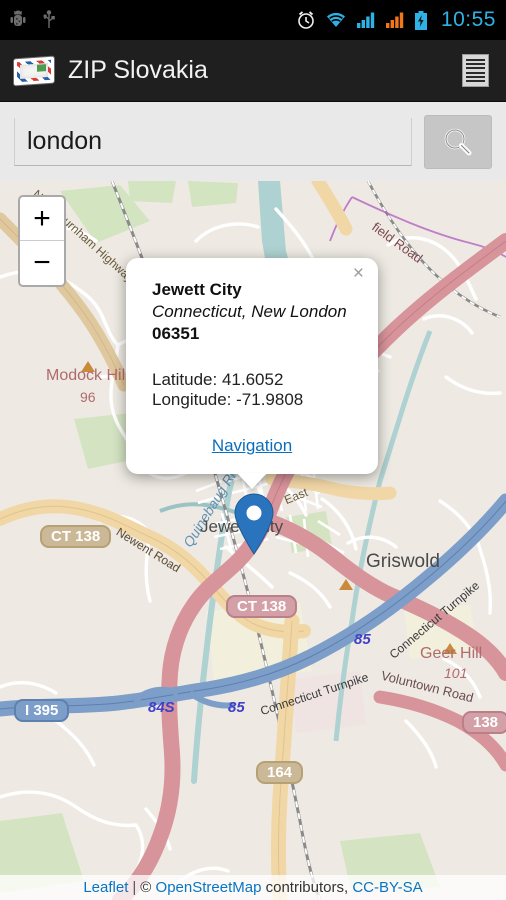 Image resolution: width=506 pixels, height=900 pixels. What do you see at coordinates (262, 606) in the screenshot?
I see `route-shield-ct138-center: CT 138` at bounding box center [262, 606].